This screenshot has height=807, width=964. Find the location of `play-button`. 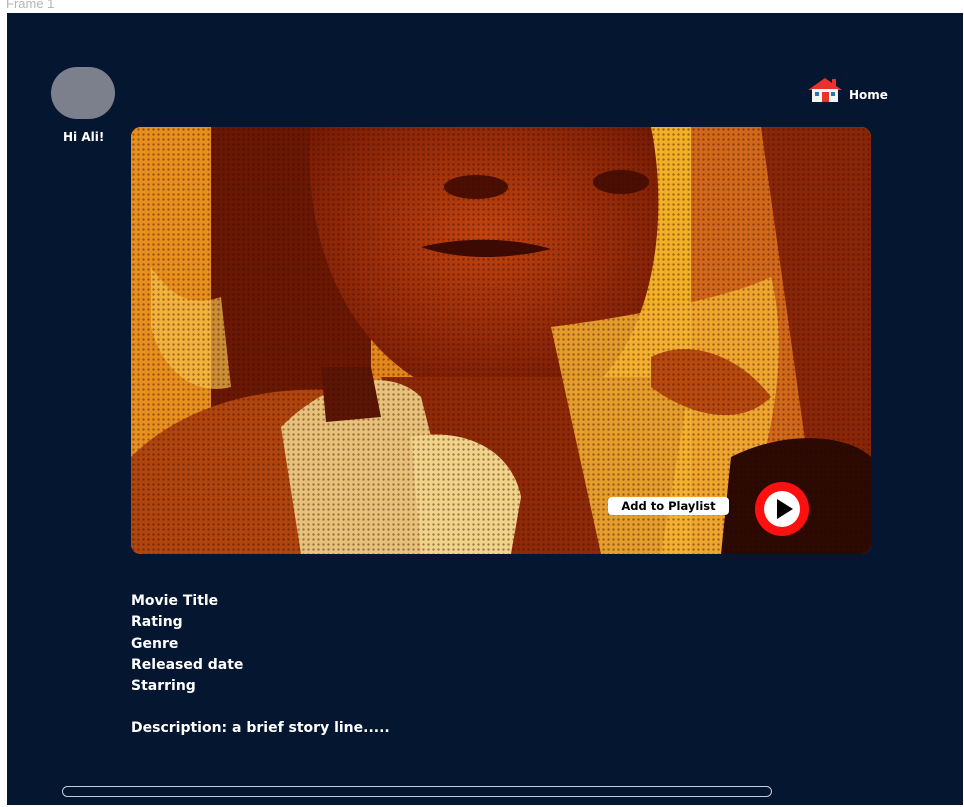

play-button is located at coordinates (782, 509).